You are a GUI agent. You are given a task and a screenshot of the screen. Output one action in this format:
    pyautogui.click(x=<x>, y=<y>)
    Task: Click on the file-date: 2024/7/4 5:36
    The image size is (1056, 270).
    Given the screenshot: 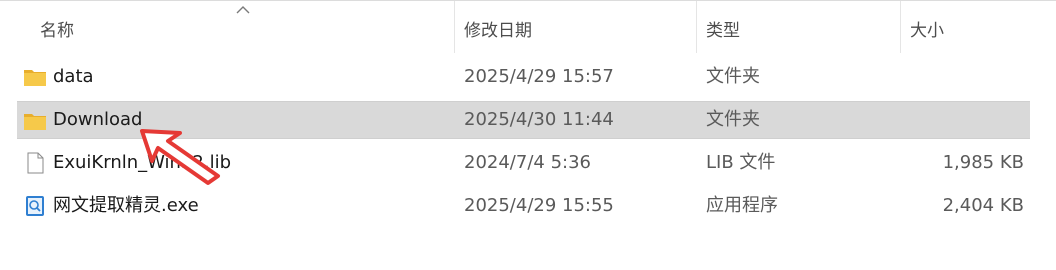 What is the action you would take?
    pyautogui.click(x=527, y=162)
    